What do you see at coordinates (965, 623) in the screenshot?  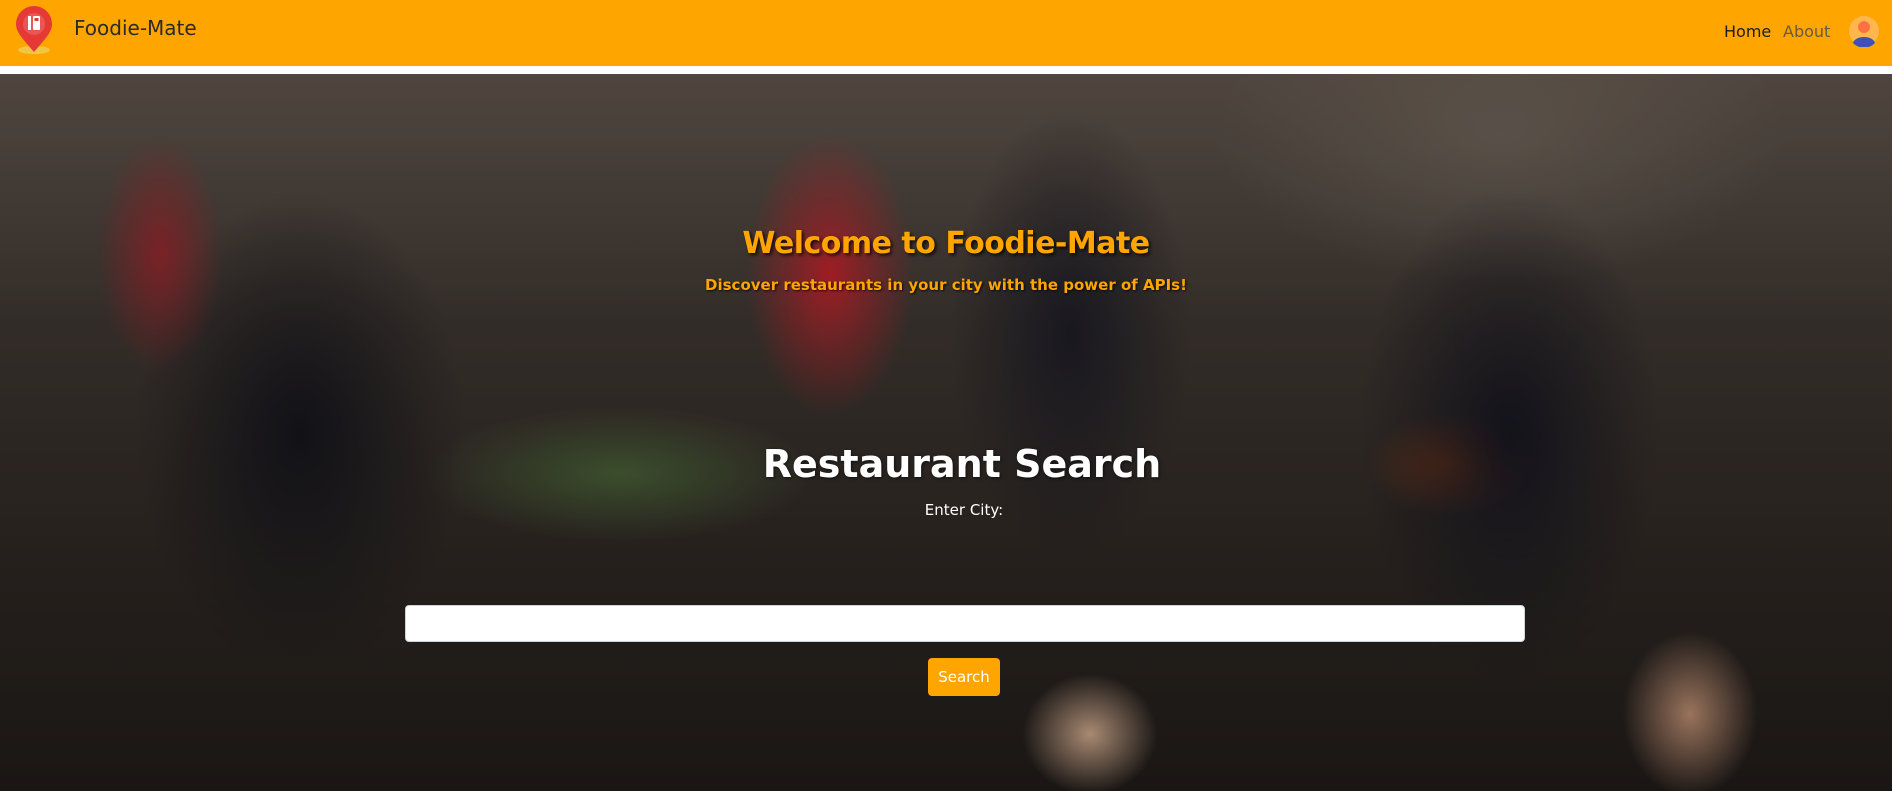 I see `city-input` at bounding box center [965, 623].